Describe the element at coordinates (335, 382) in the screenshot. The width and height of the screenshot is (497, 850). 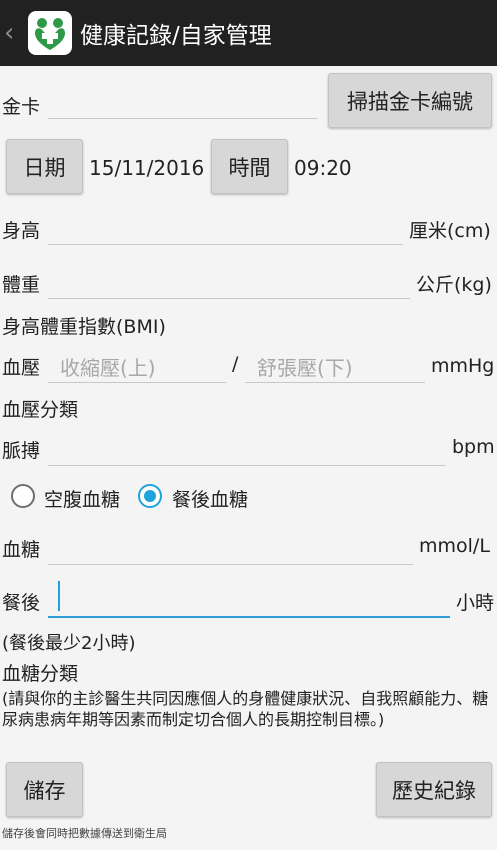
I see `diastolic-input` at that location.